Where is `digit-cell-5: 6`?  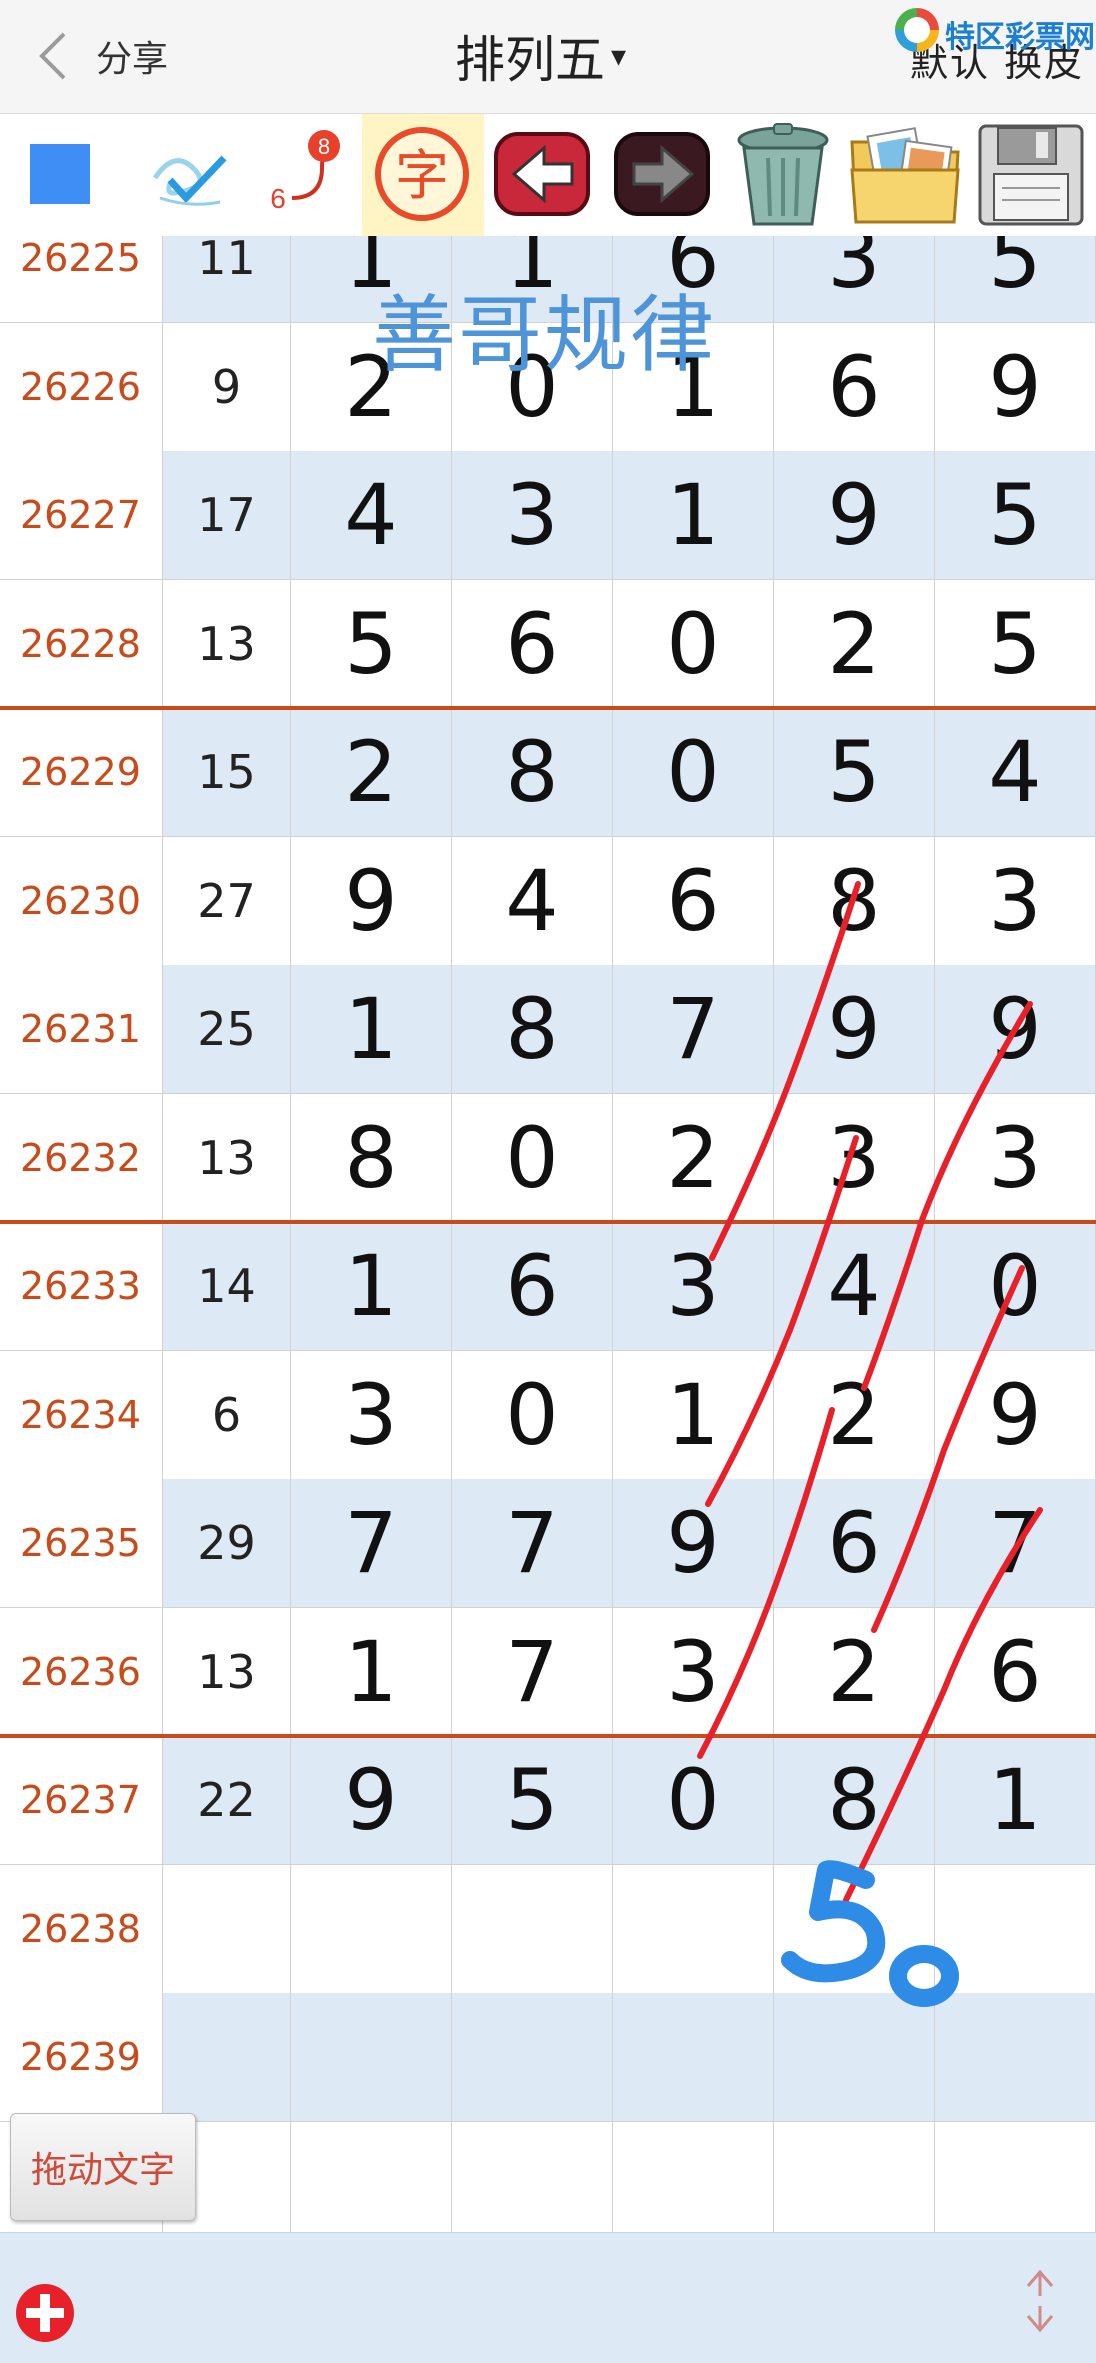 digit-cell-5: 6 is located at coordinates (1015, 1672).